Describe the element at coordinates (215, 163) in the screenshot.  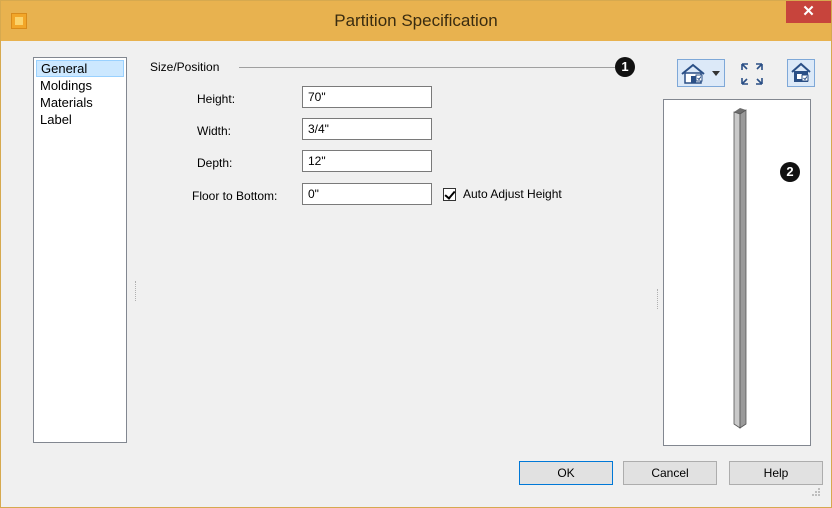
I see `depth-label: Depth:` at that location.